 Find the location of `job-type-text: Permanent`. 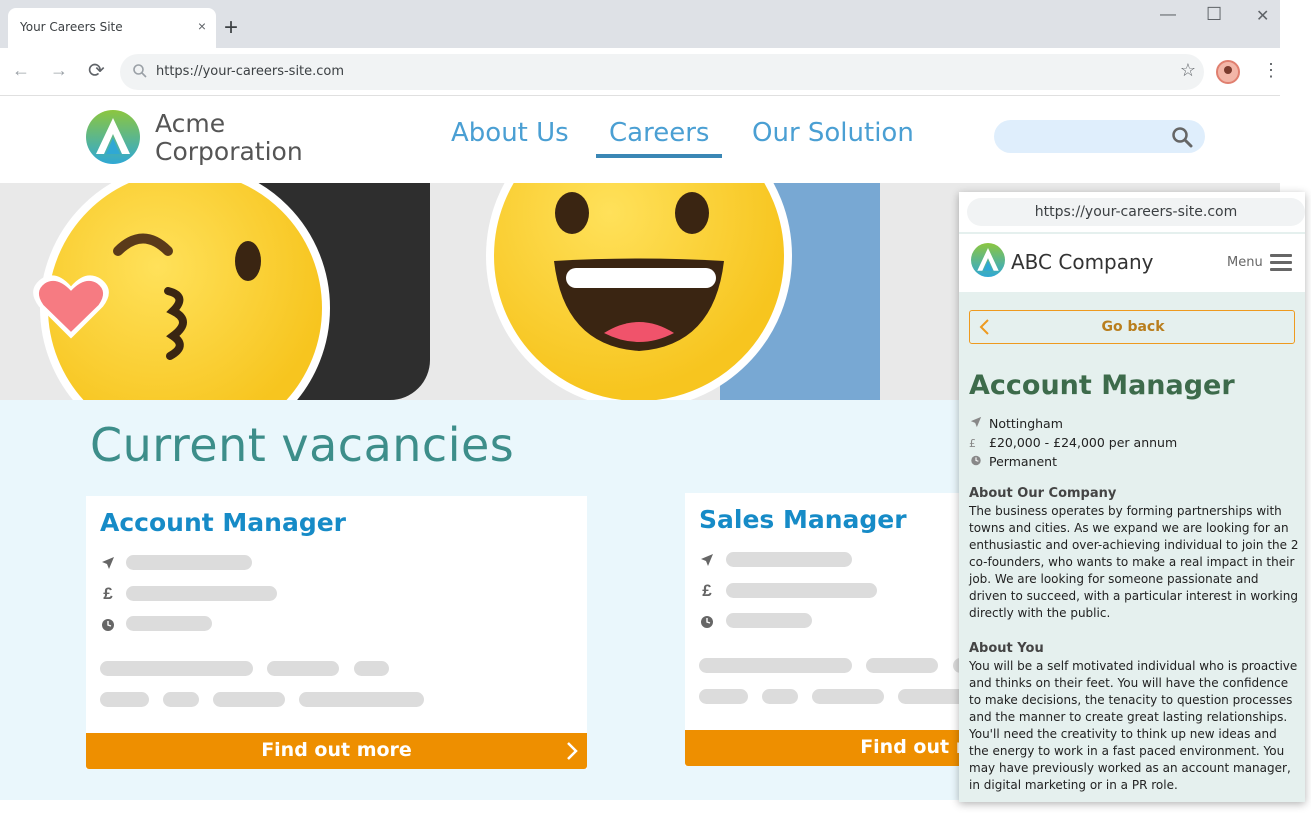

job-type-text: Permanent is located at coordinates (1023, 461).